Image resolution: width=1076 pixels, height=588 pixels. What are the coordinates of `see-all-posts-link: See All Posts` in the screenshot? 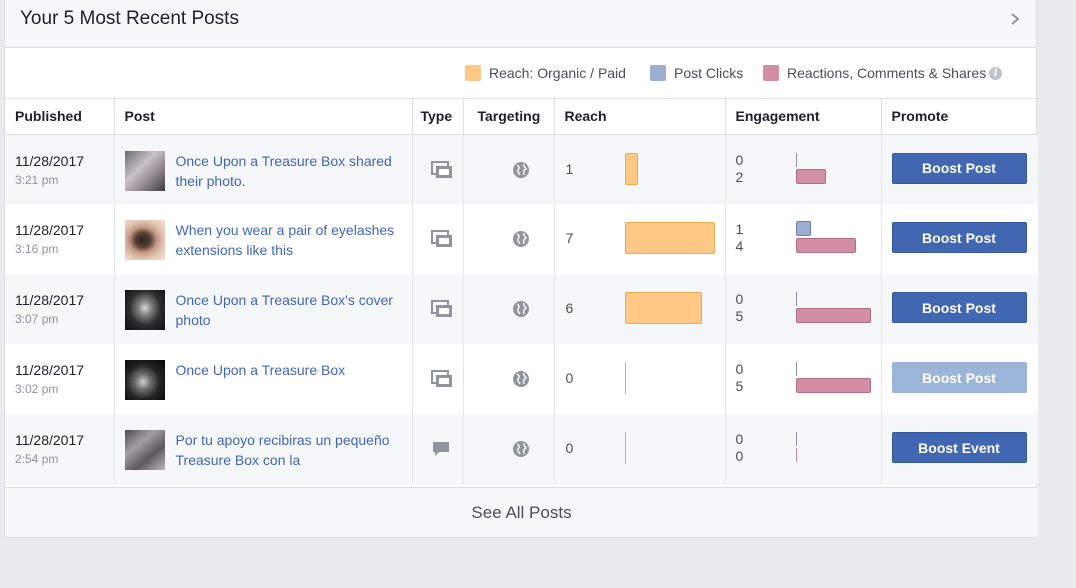 It's located at (521, 512).